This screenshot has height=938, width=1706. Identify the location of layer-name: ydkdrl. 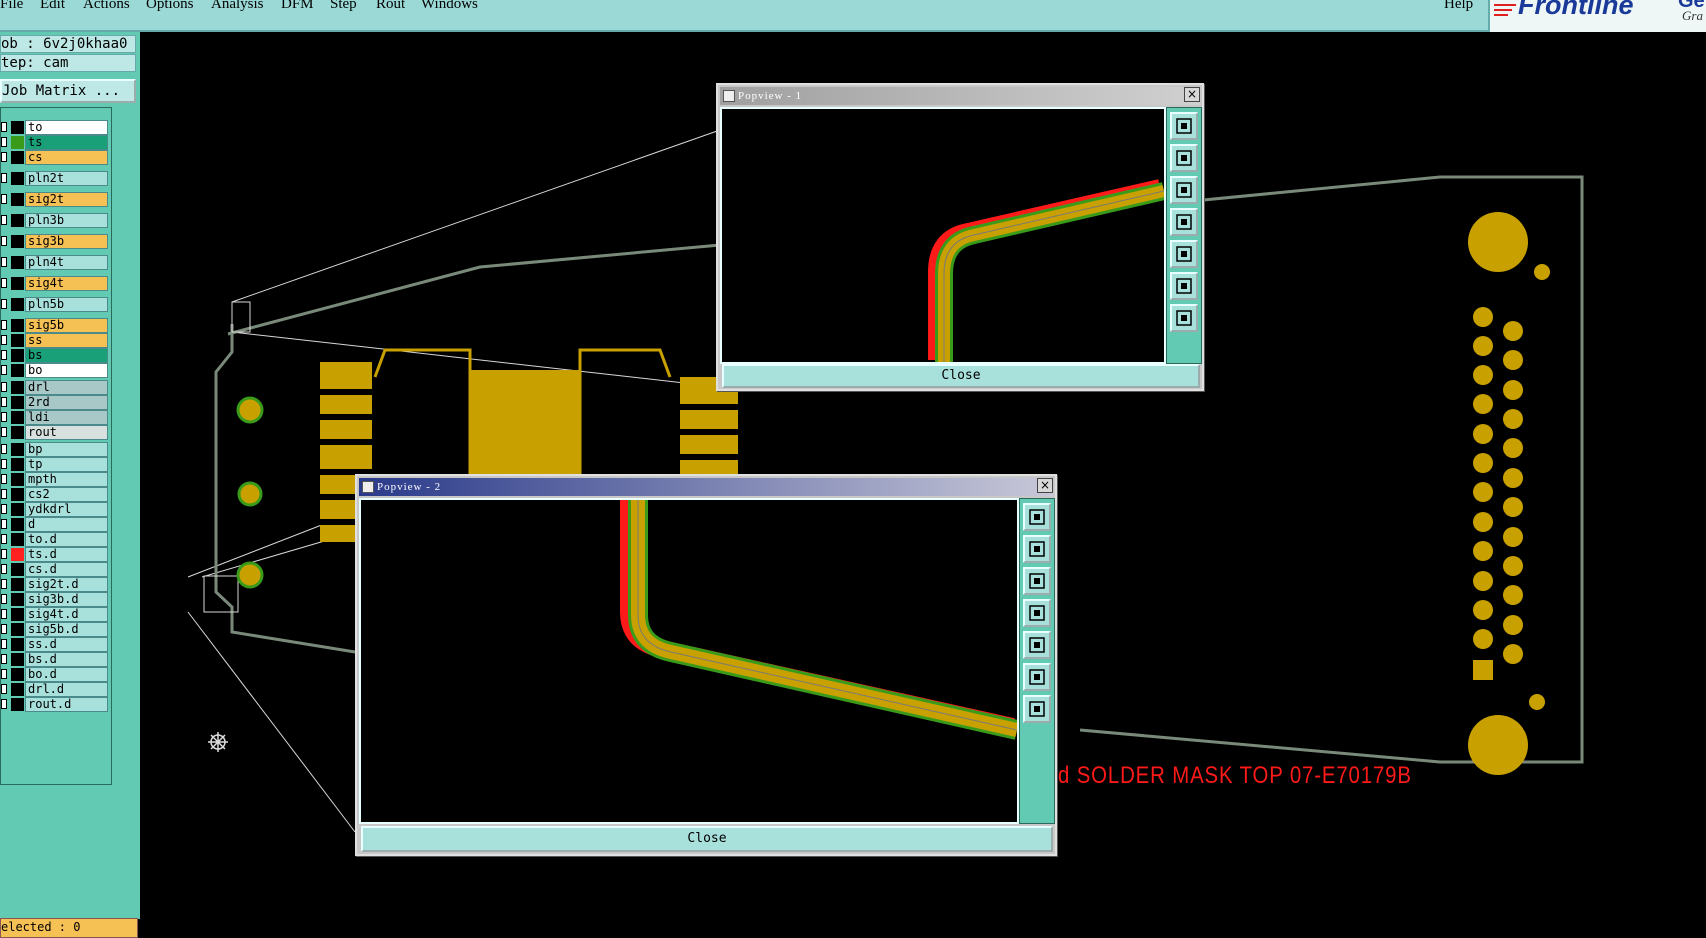
(66, 509).